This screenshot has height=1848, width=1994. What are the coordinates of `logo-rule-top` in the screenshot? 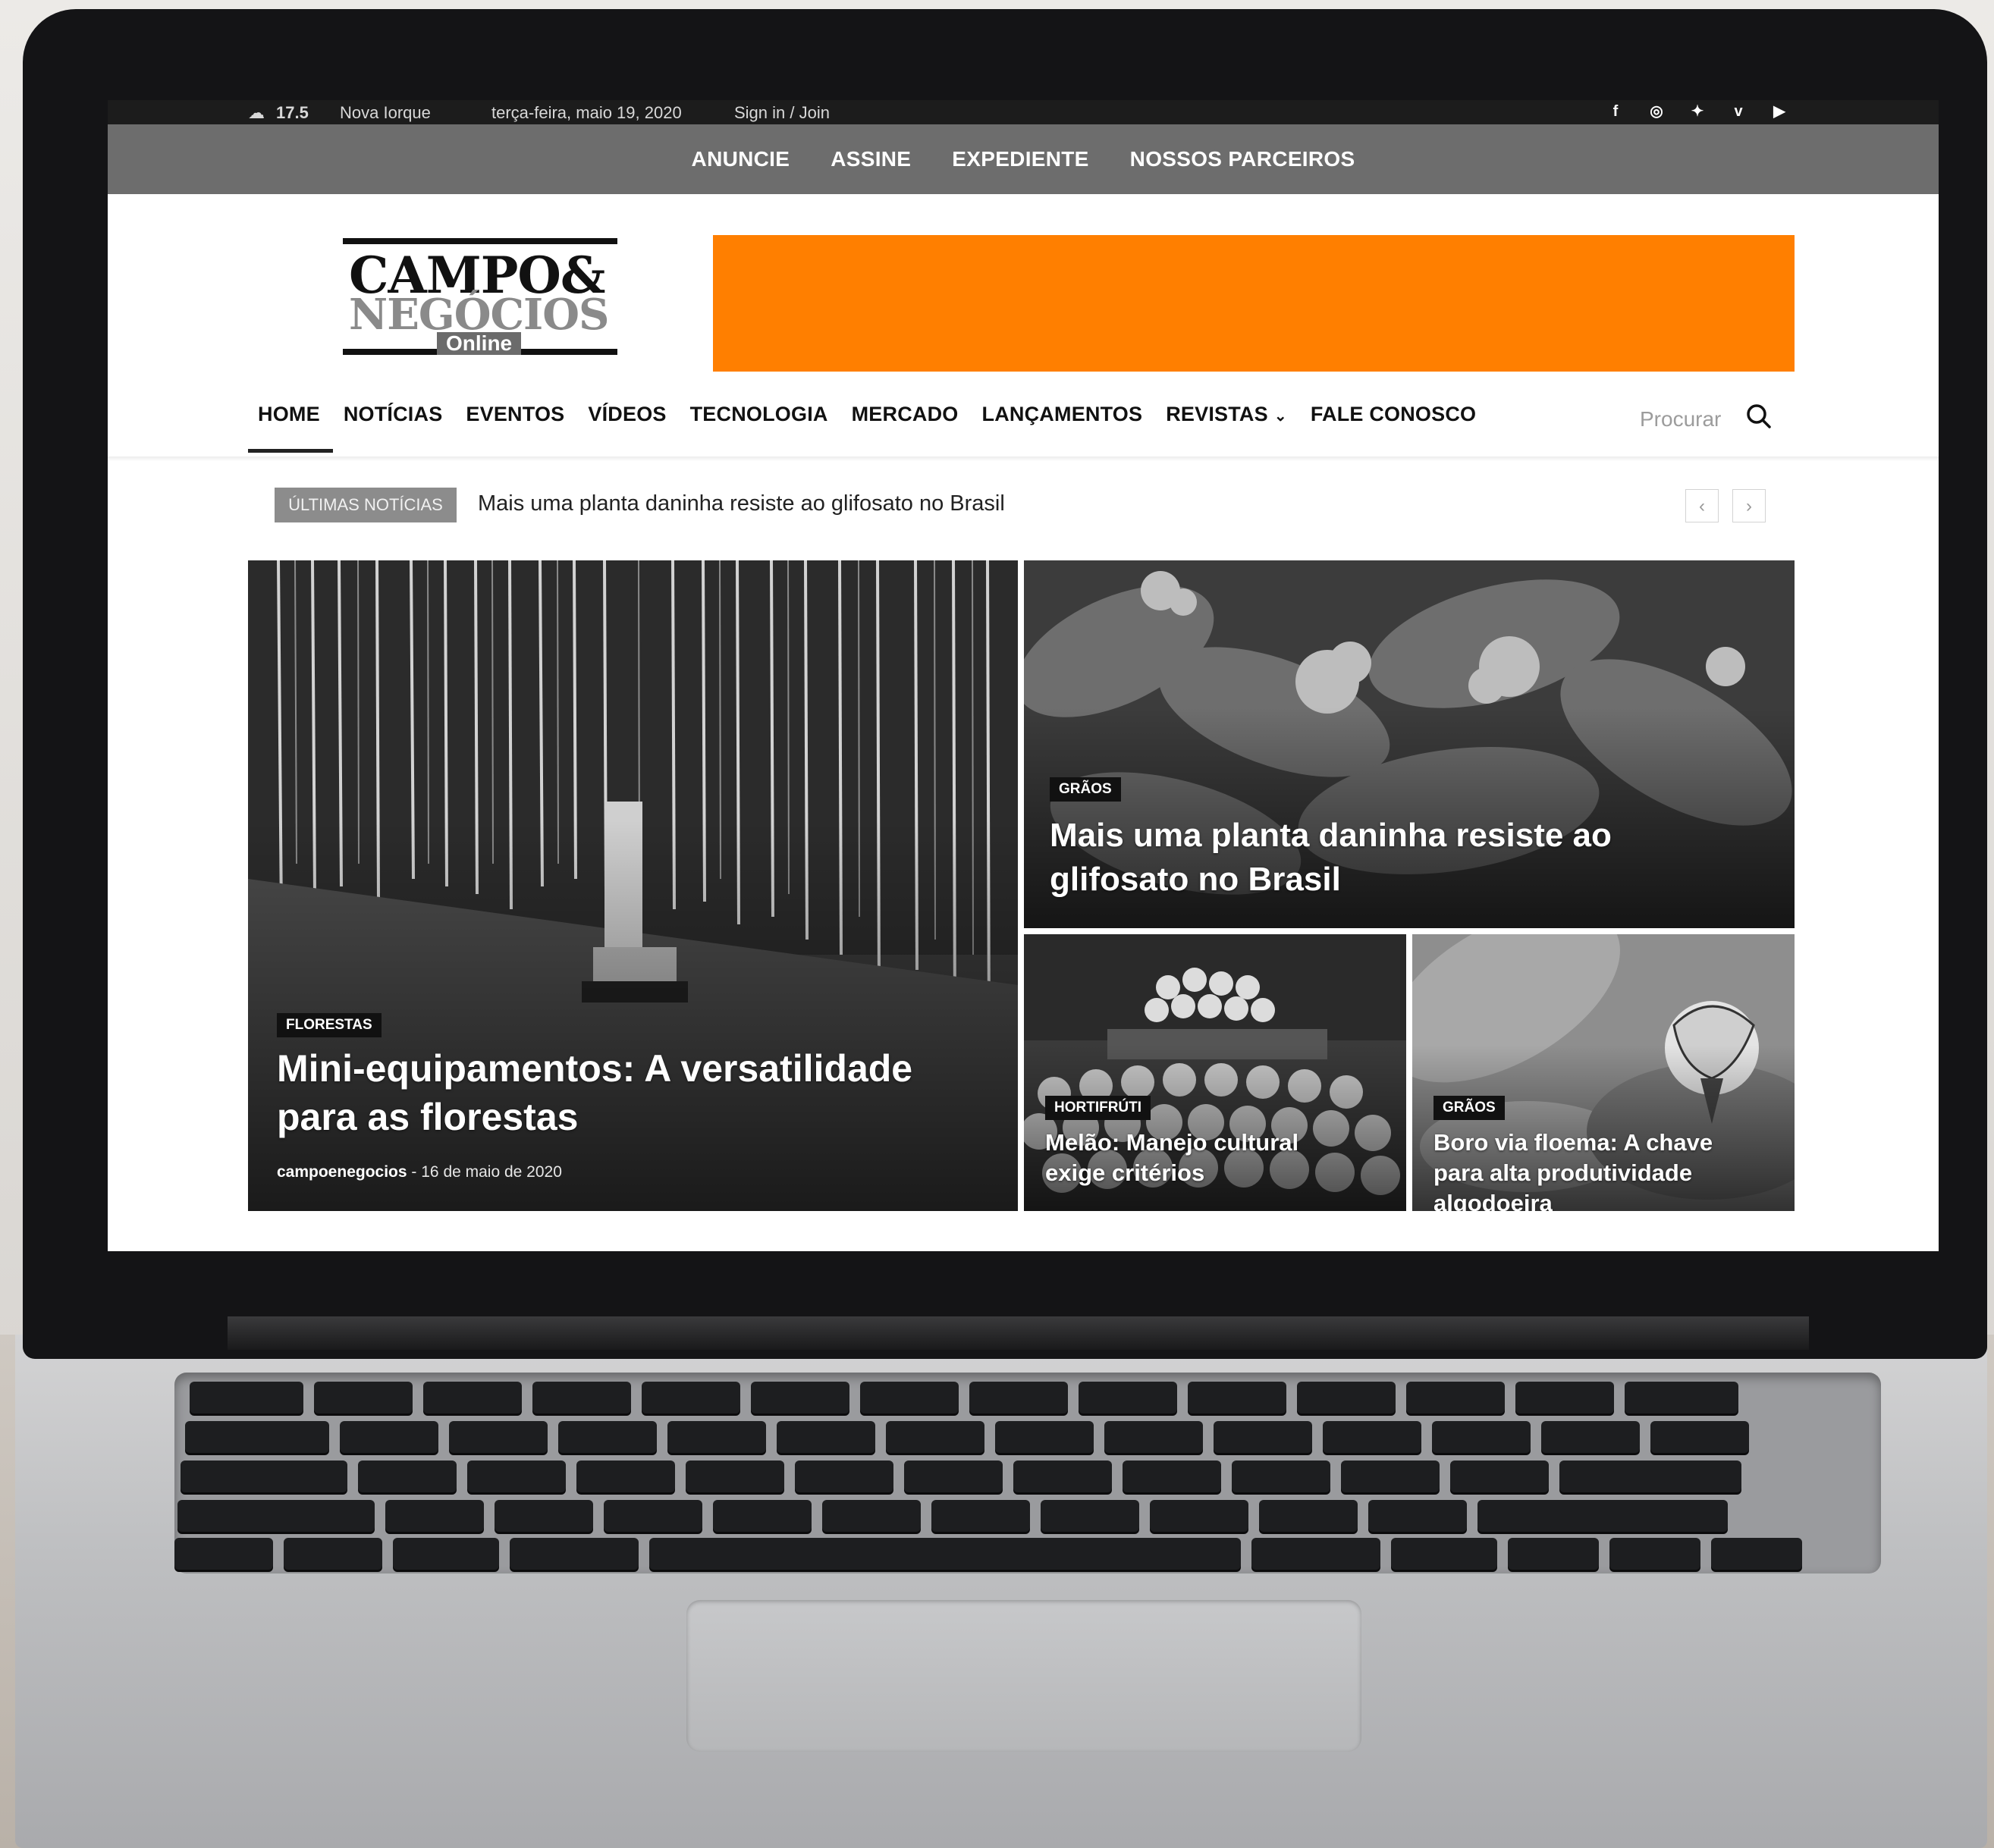 It's located at (480, 241).